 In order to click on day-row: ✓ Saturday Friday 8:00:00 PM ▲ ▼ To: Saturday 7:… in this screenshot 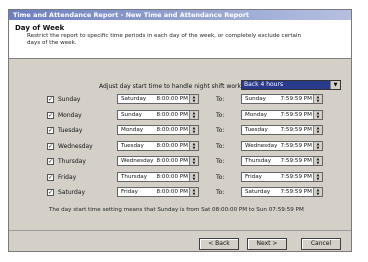, I will do `click(181, 193)`.